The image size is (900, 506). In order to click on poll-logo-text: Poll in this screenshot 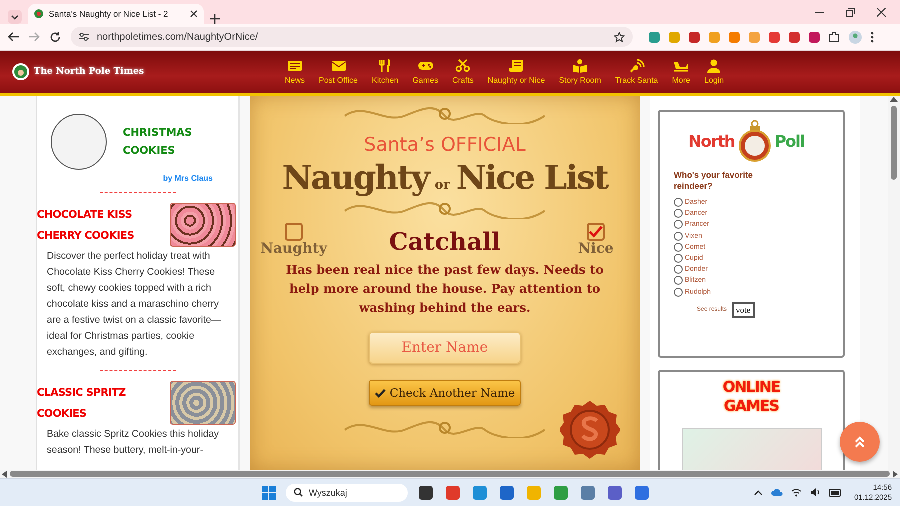, I will do `click(789, 141)`.